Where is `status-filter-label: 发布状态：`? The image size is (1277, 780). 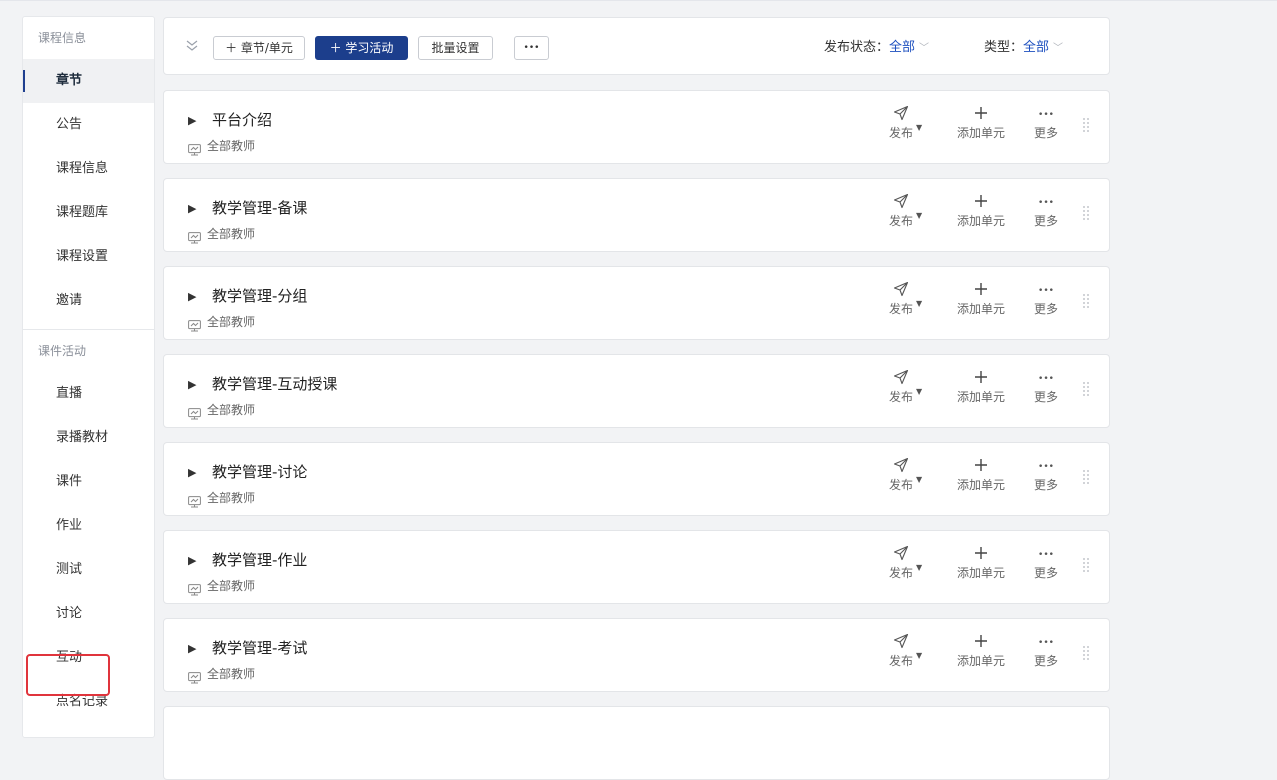
status-filter-label: 发布状态： is located at coordinates (857, 47).